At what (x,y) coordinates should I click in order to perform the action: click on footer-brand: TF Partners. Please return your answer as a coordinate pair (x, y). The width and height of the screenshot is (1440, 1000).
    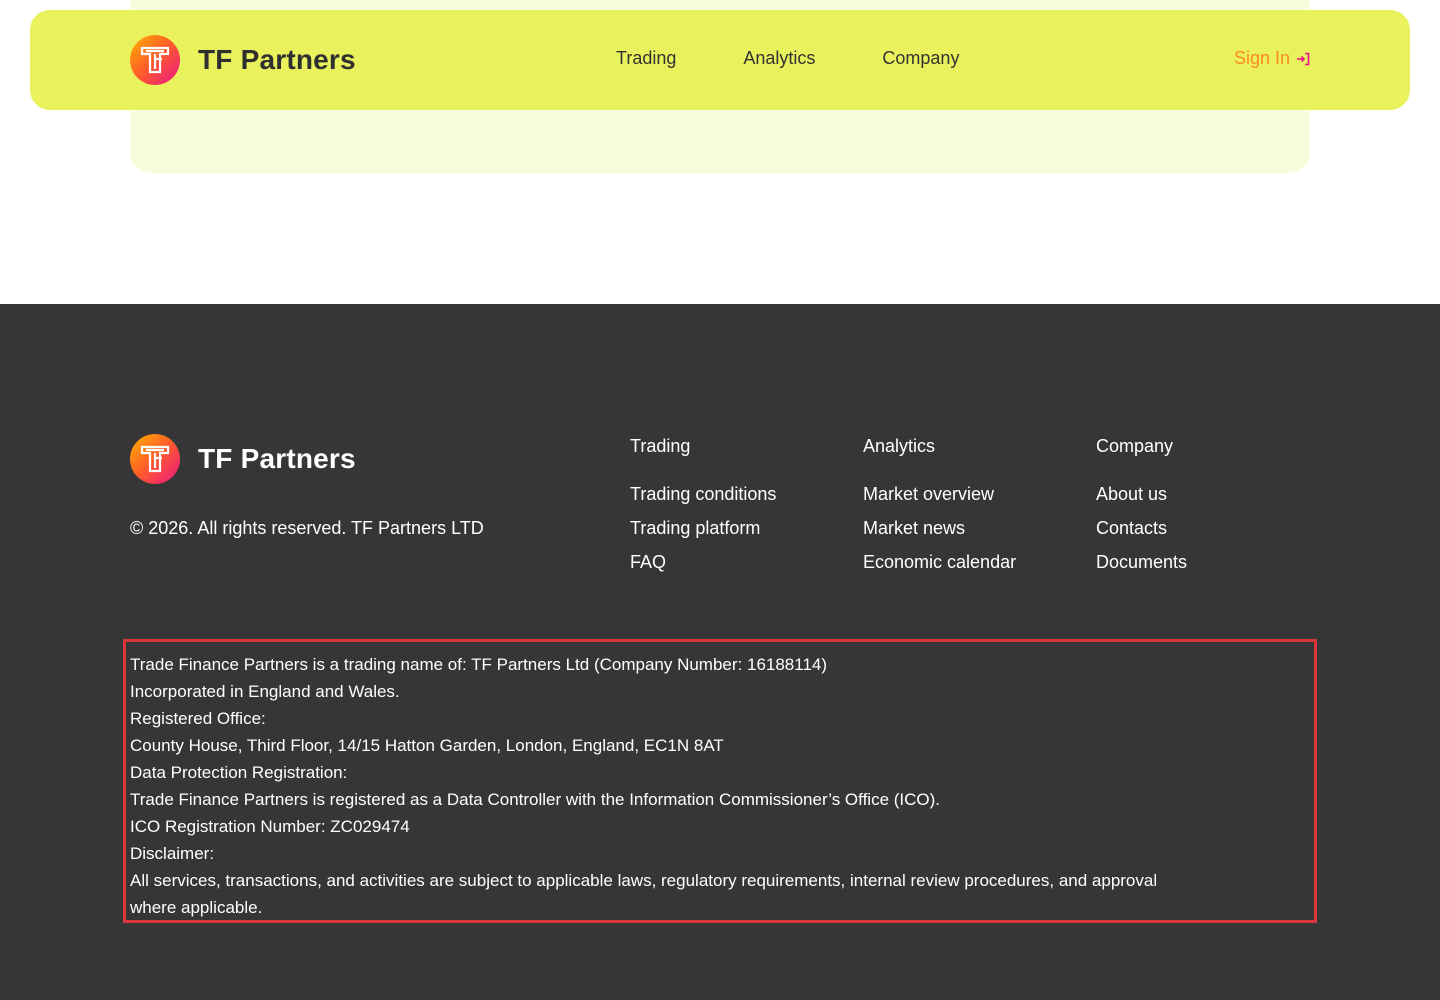
    Looking at the image, I should click on (243, 459).